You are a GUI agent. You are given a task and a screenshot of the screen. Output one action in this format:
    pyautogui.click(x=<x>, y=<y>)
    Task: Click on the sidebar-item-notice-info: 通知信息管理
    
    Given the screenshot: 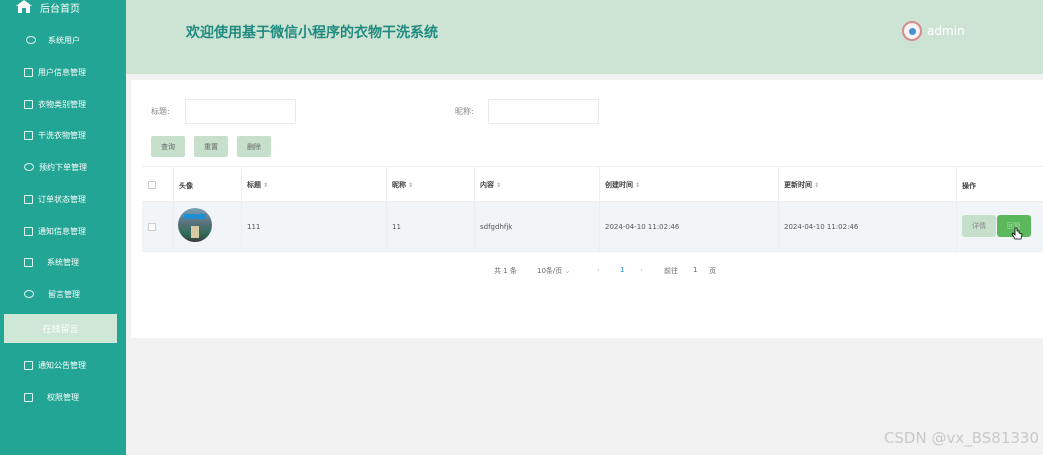 What is the action you would take?
    pyautogui.click(x=63, y=231)
    